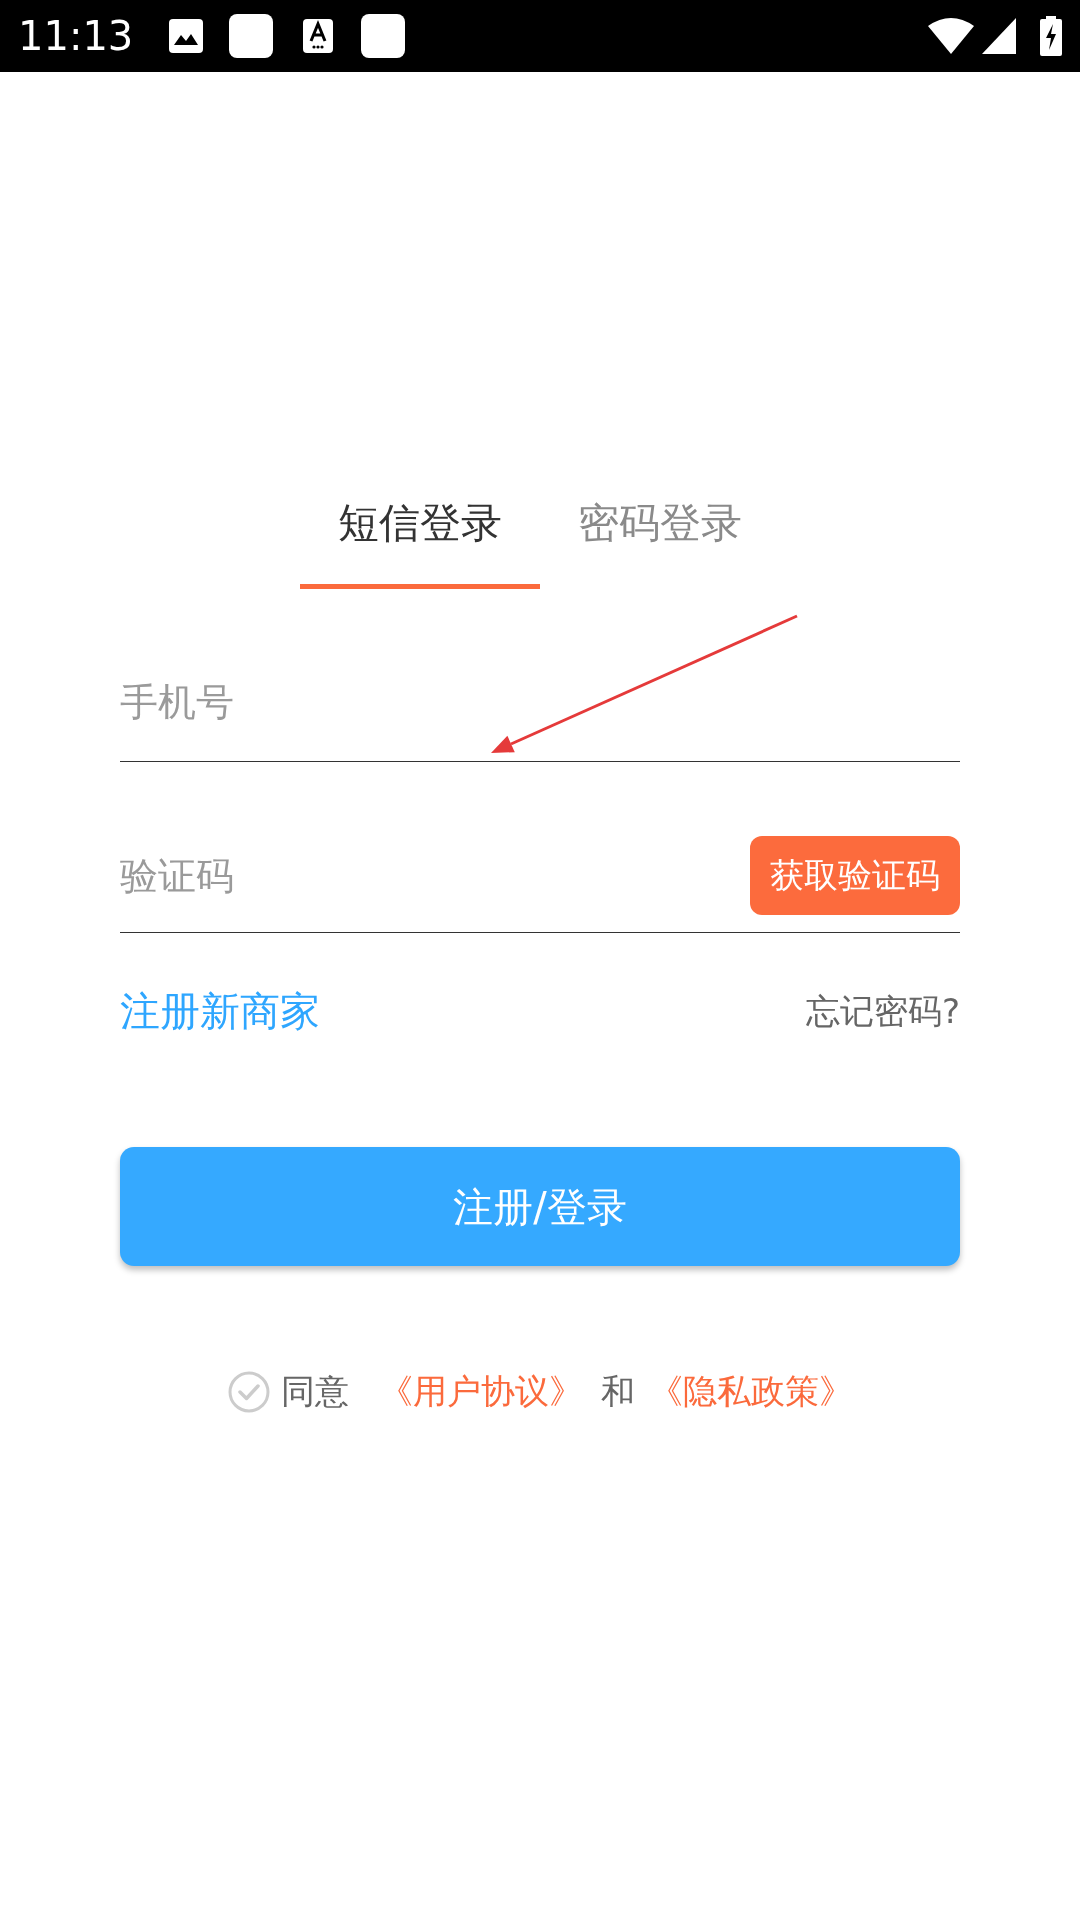 This screenshot has width=1080, height=1920. Describe the element at coordinates (540, 702) in the screenshot. I see `phone-input-field: 手机号` at that location.